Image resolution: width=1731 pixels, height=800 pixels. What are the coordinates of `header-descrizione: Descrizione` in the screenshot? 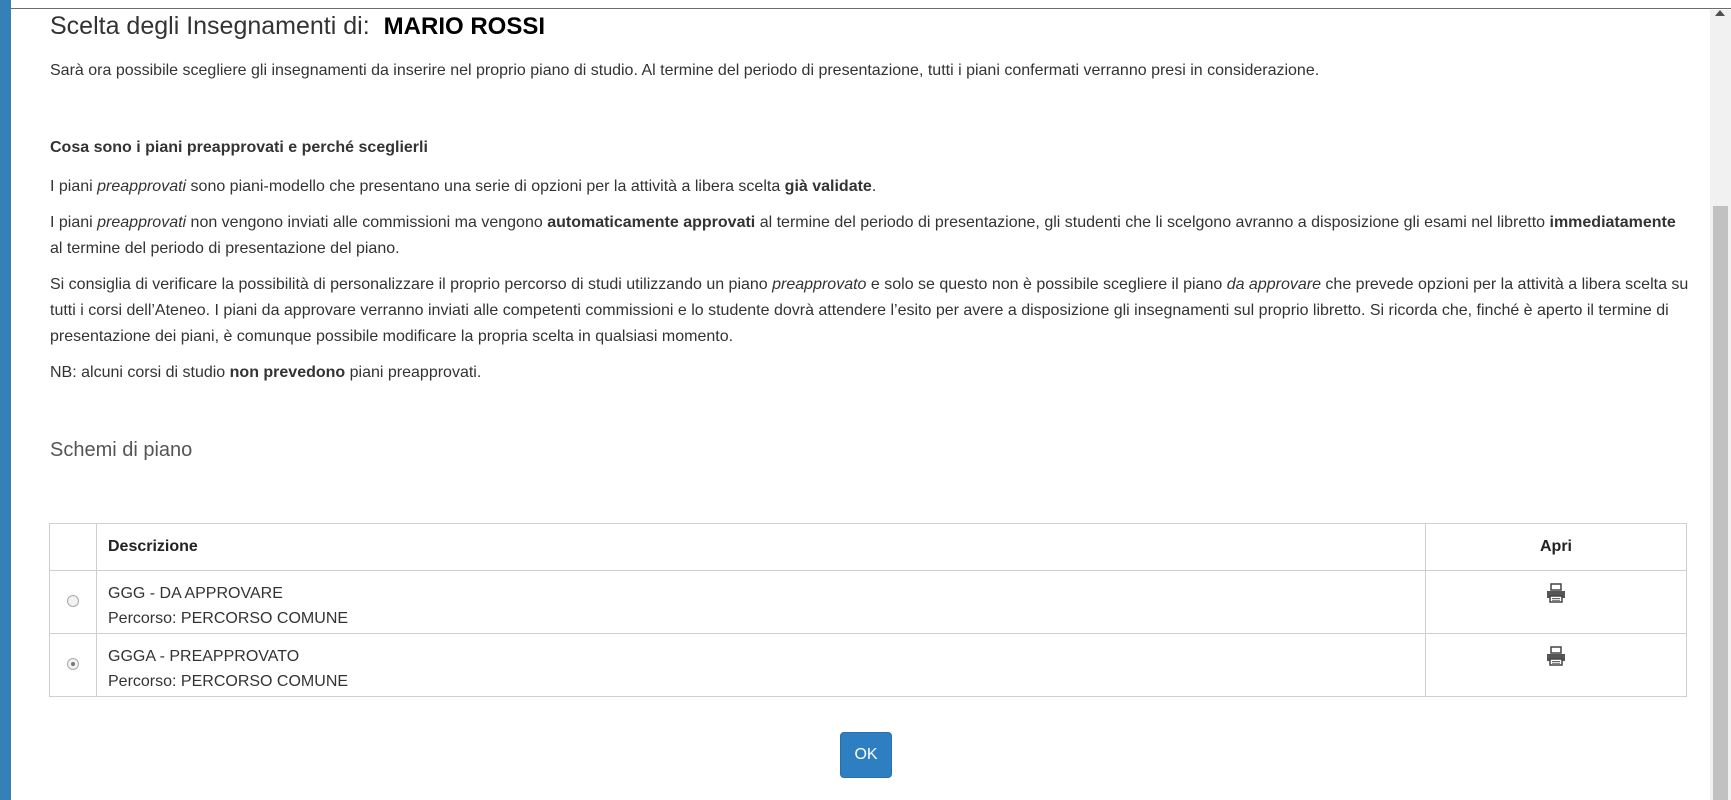 It's located at (761, 547).